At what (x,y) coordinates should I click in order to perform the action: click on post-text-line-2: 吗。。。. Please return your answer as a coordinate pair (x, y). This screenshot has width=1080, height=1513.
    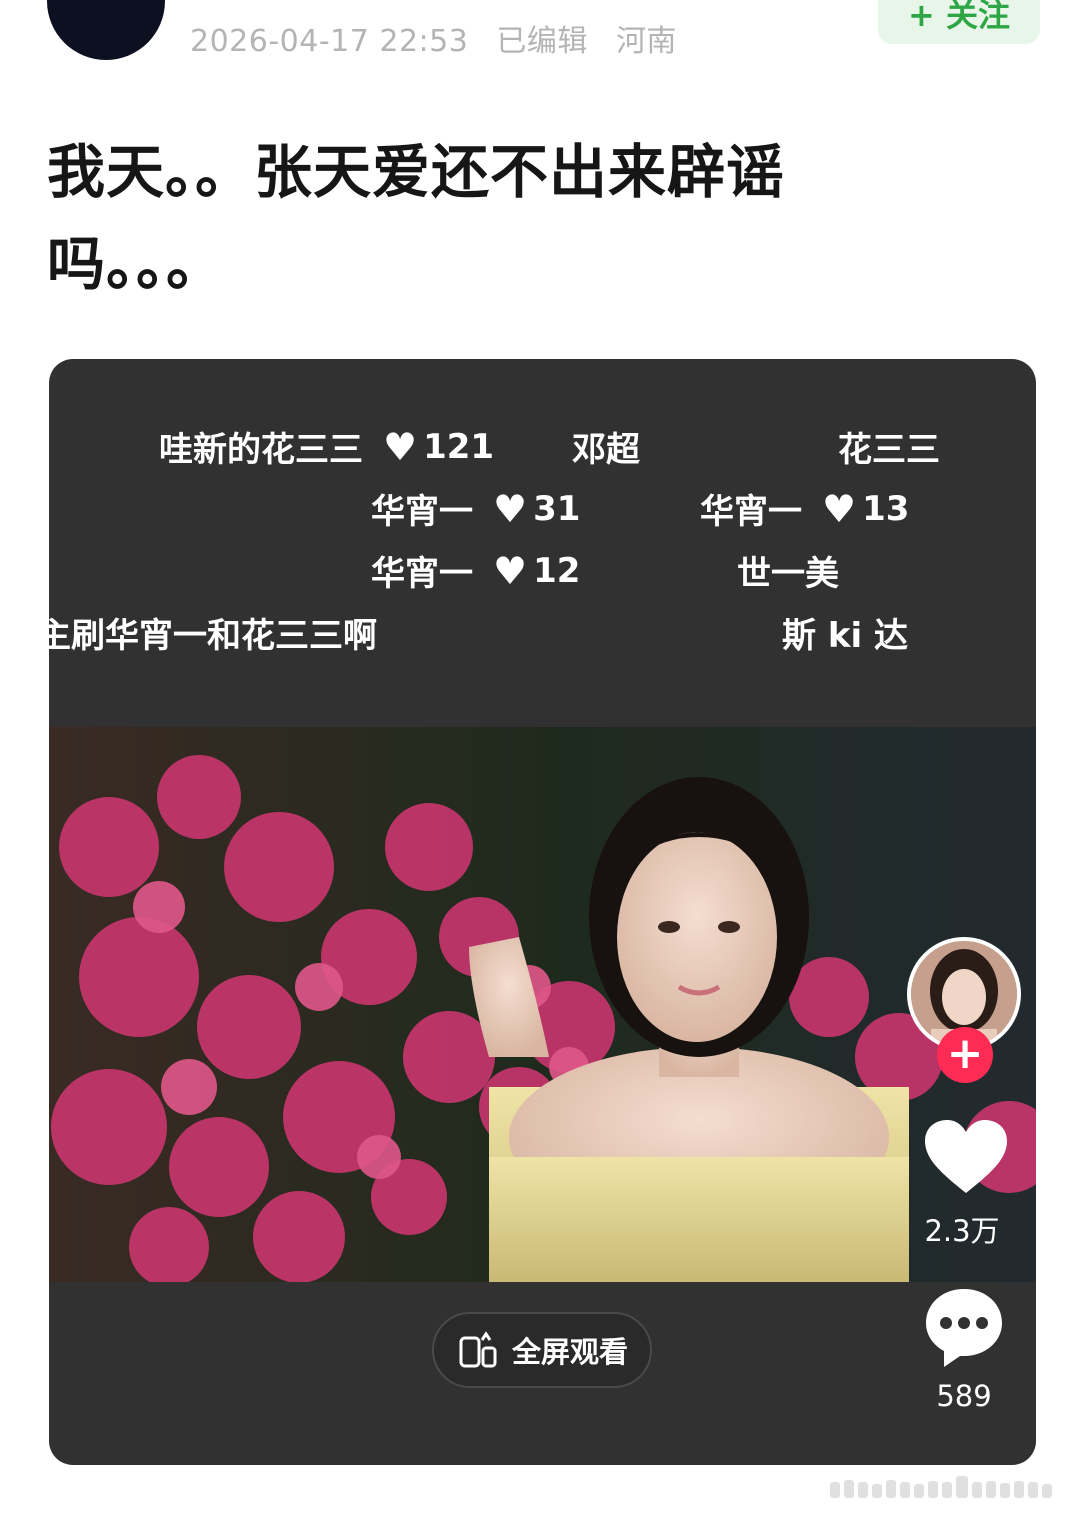
    Looking at the image, I should click on (136, 264).